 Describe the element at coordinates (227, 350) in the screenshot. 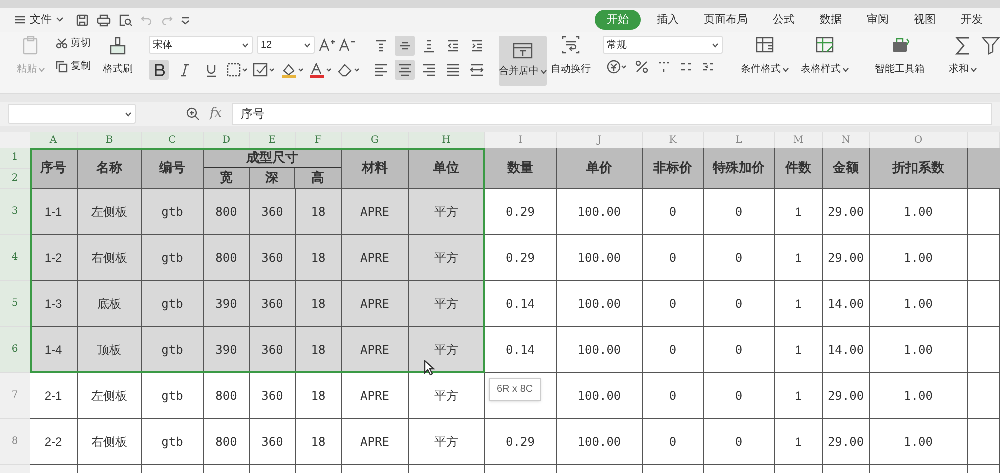

I see `table-cell: 390` at that location.